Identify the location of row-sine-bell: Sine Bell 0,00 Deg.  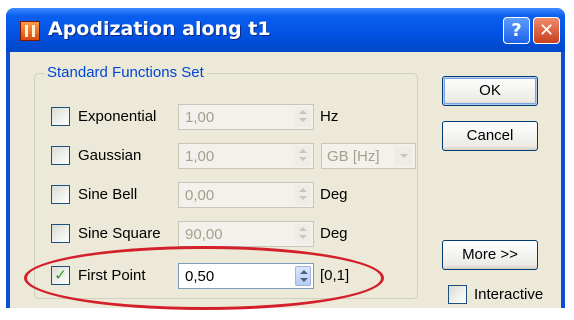
(285, 195).